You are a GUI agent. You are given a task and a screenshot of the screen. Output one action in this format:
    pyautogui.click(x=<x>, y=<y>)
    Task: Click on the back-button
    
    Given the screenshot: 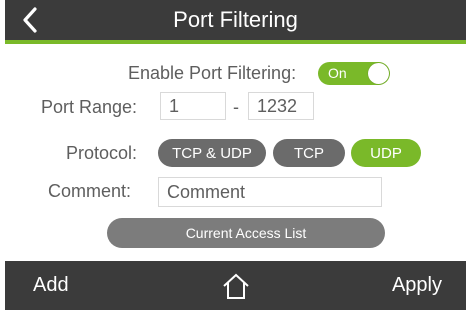 What is the action you would take?
    pyautogui.click(x=30, y=20)
    